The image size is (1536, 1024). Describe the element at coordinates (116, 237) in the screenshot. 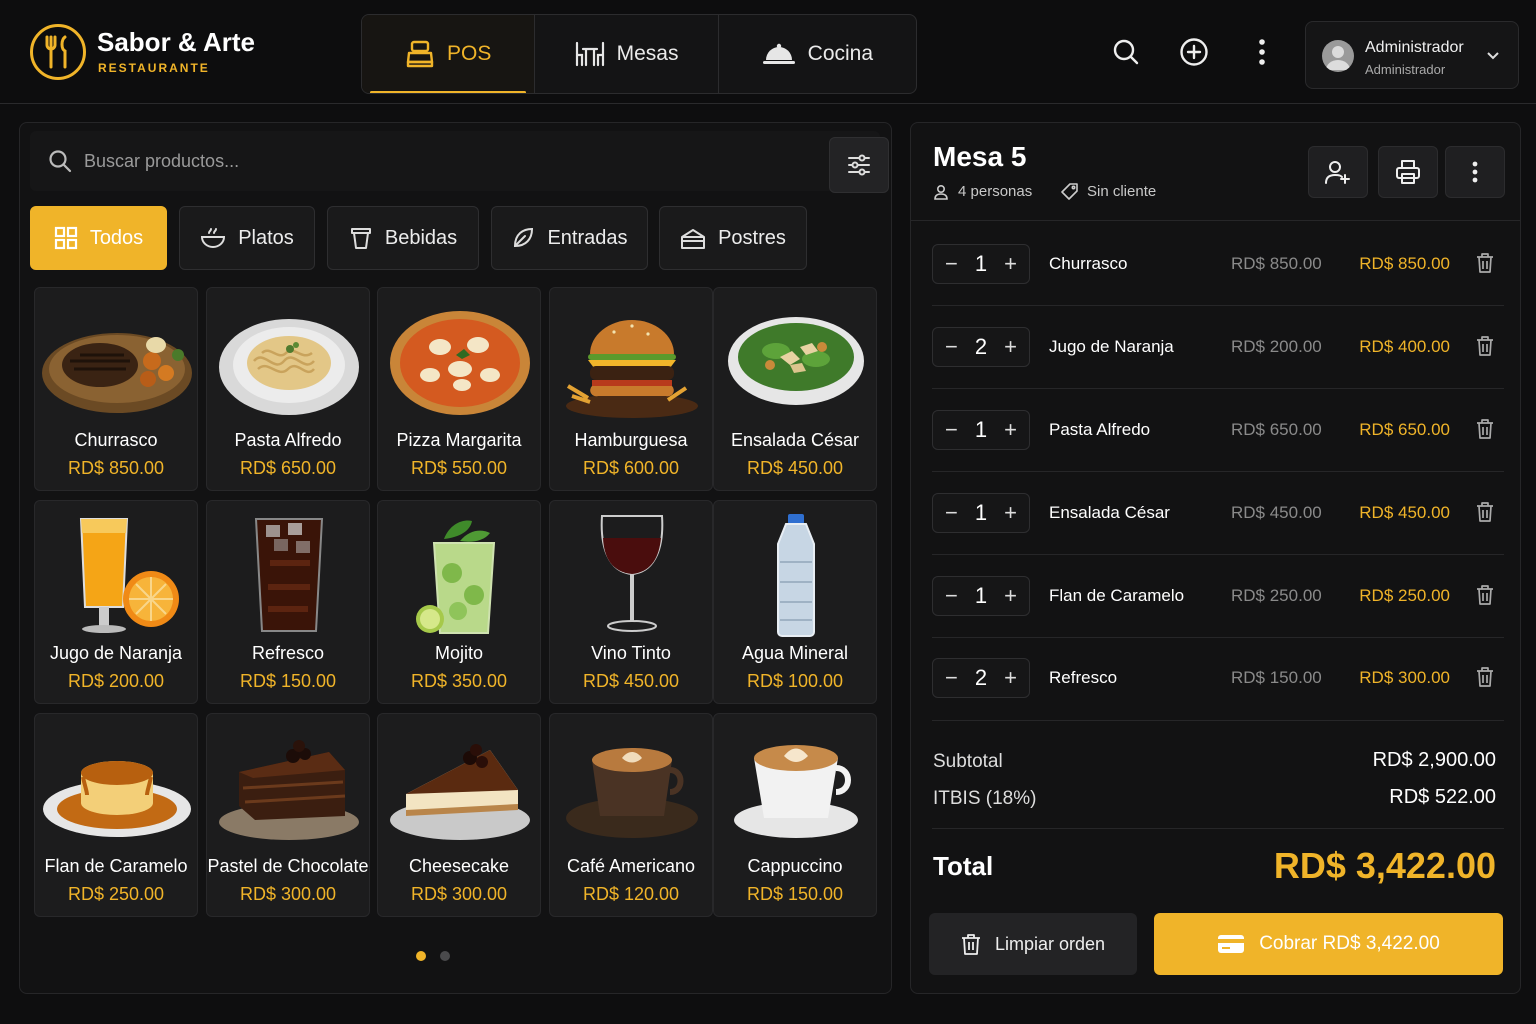

I see `category-label: Todos` at that location.